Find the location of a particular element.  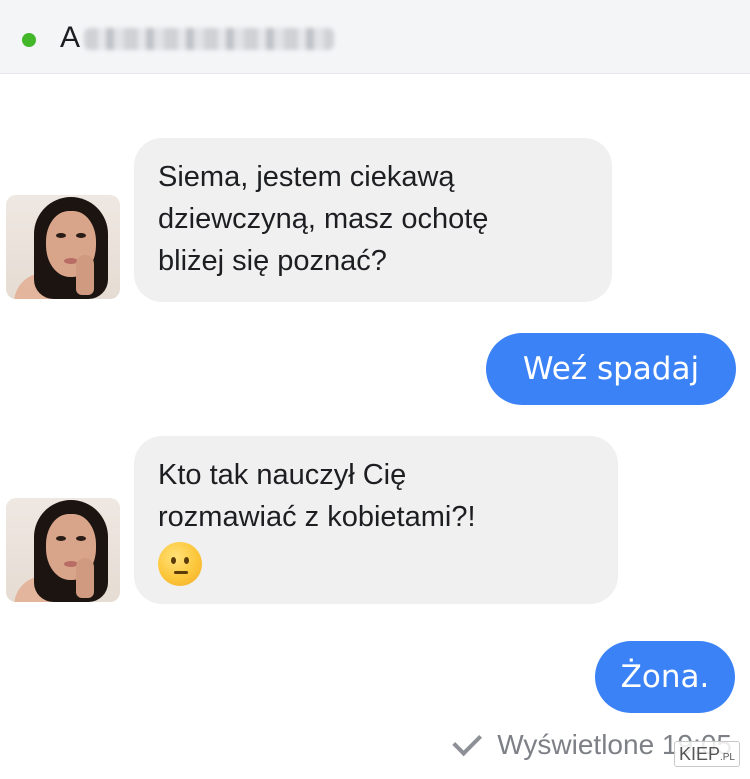

contact-name: A is located at coordinates (197, 38).